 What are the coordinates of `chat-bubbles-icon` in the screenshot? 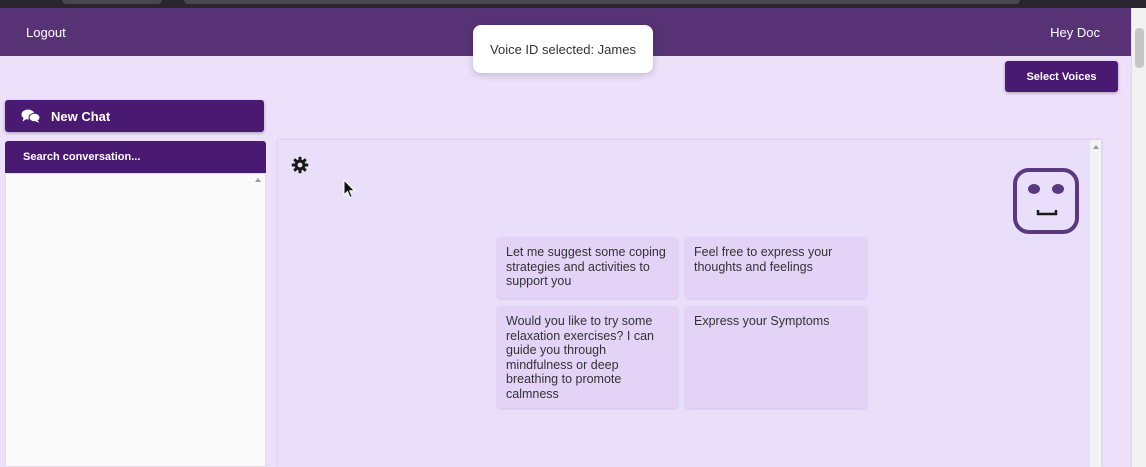 It's located at (31, 116).